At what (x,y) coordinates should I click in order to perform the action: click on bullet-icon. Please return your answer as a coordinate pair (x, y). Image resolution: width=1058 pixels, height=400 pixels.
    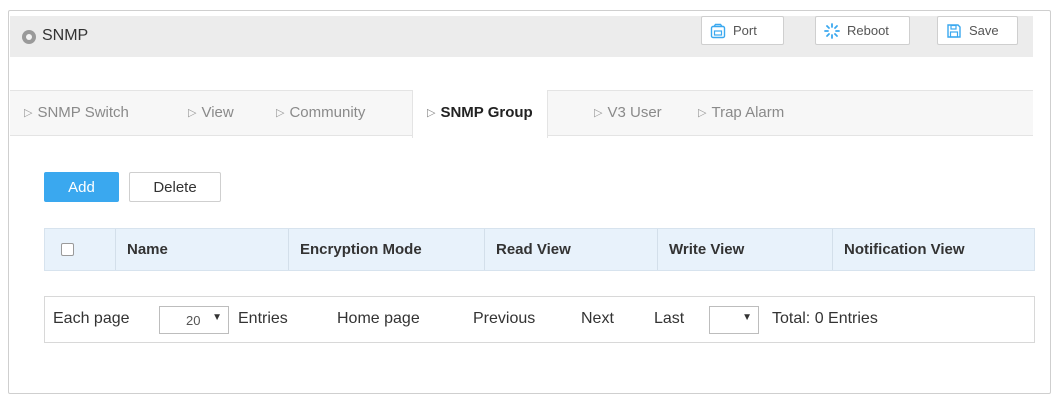
    Looking at the image, I should click on (29, 37).